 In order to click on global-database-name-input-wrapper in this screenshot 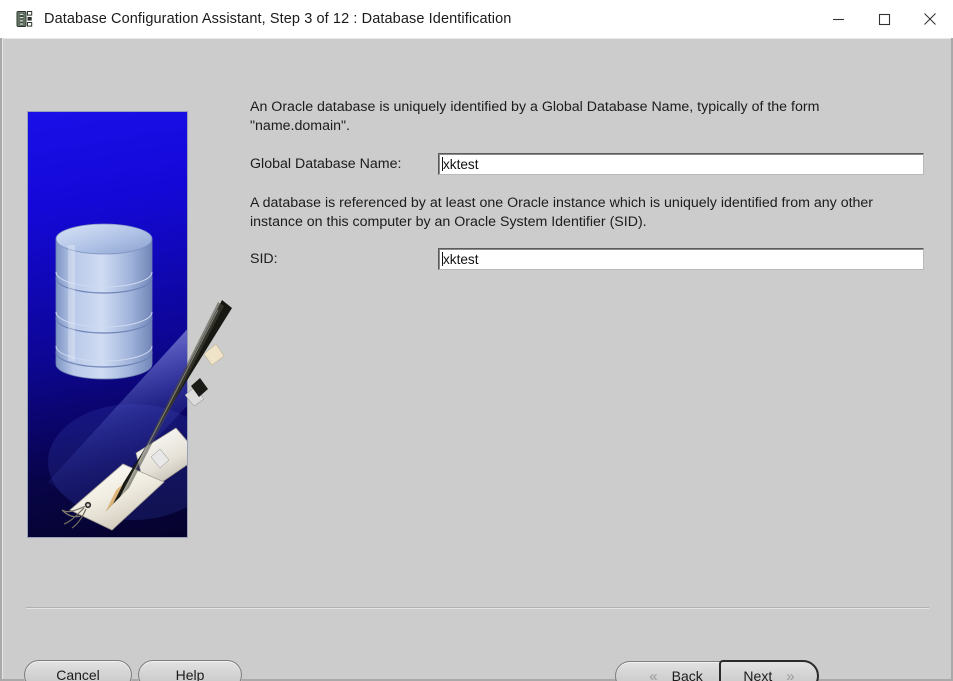, I will do `click(681, 164)`.